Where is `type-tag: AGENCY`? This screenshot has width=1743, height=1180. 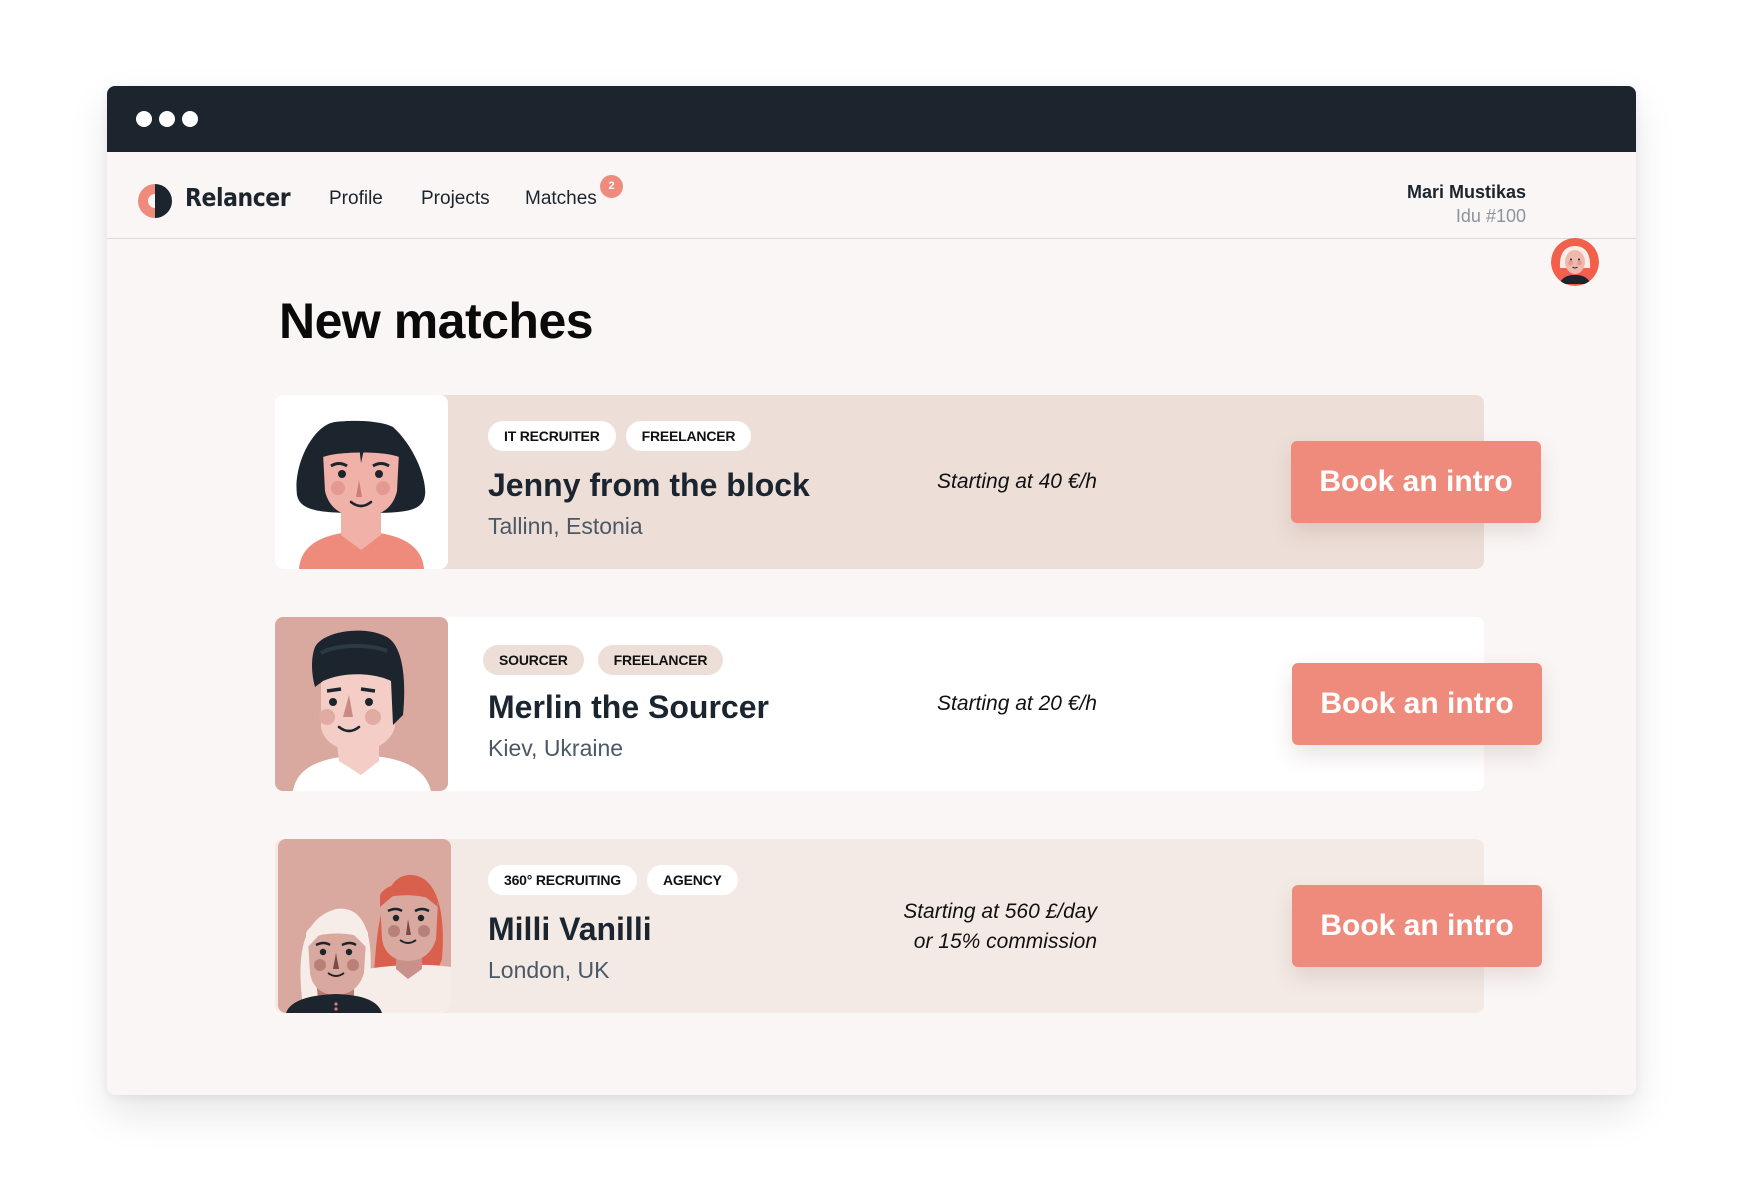
type-tag: AGENCY is located at coordinates (692, 880).